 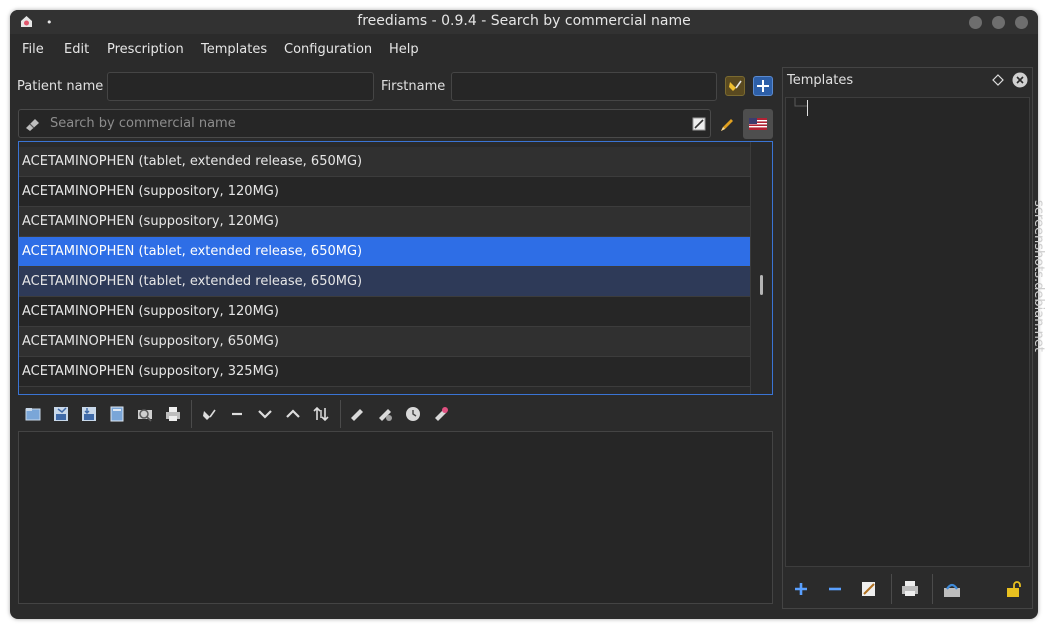 I want to click on clear-icon, so click(x=209, y=414).